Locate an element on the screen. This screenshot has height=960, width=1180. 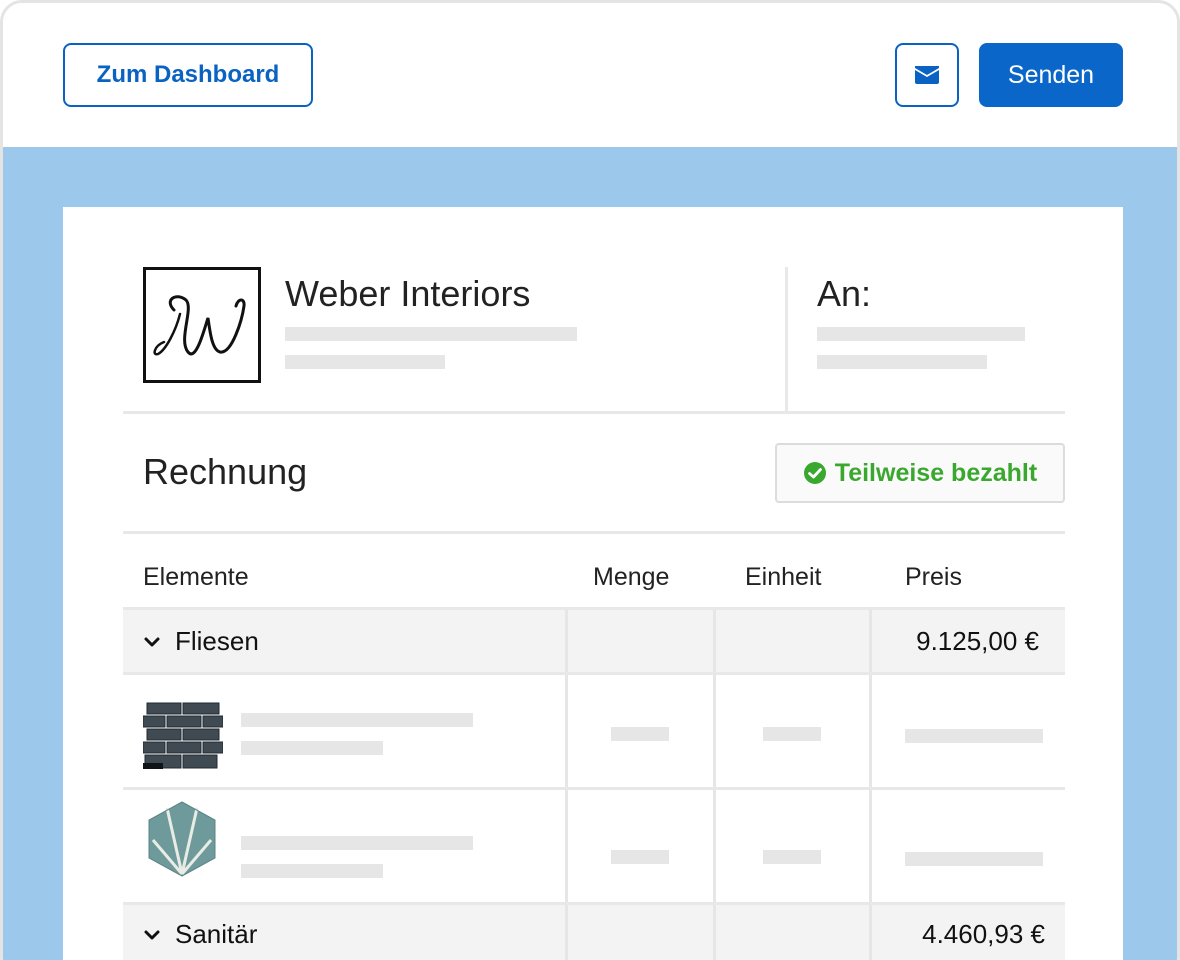
envelope-icon is located at coordinates (927, 75).